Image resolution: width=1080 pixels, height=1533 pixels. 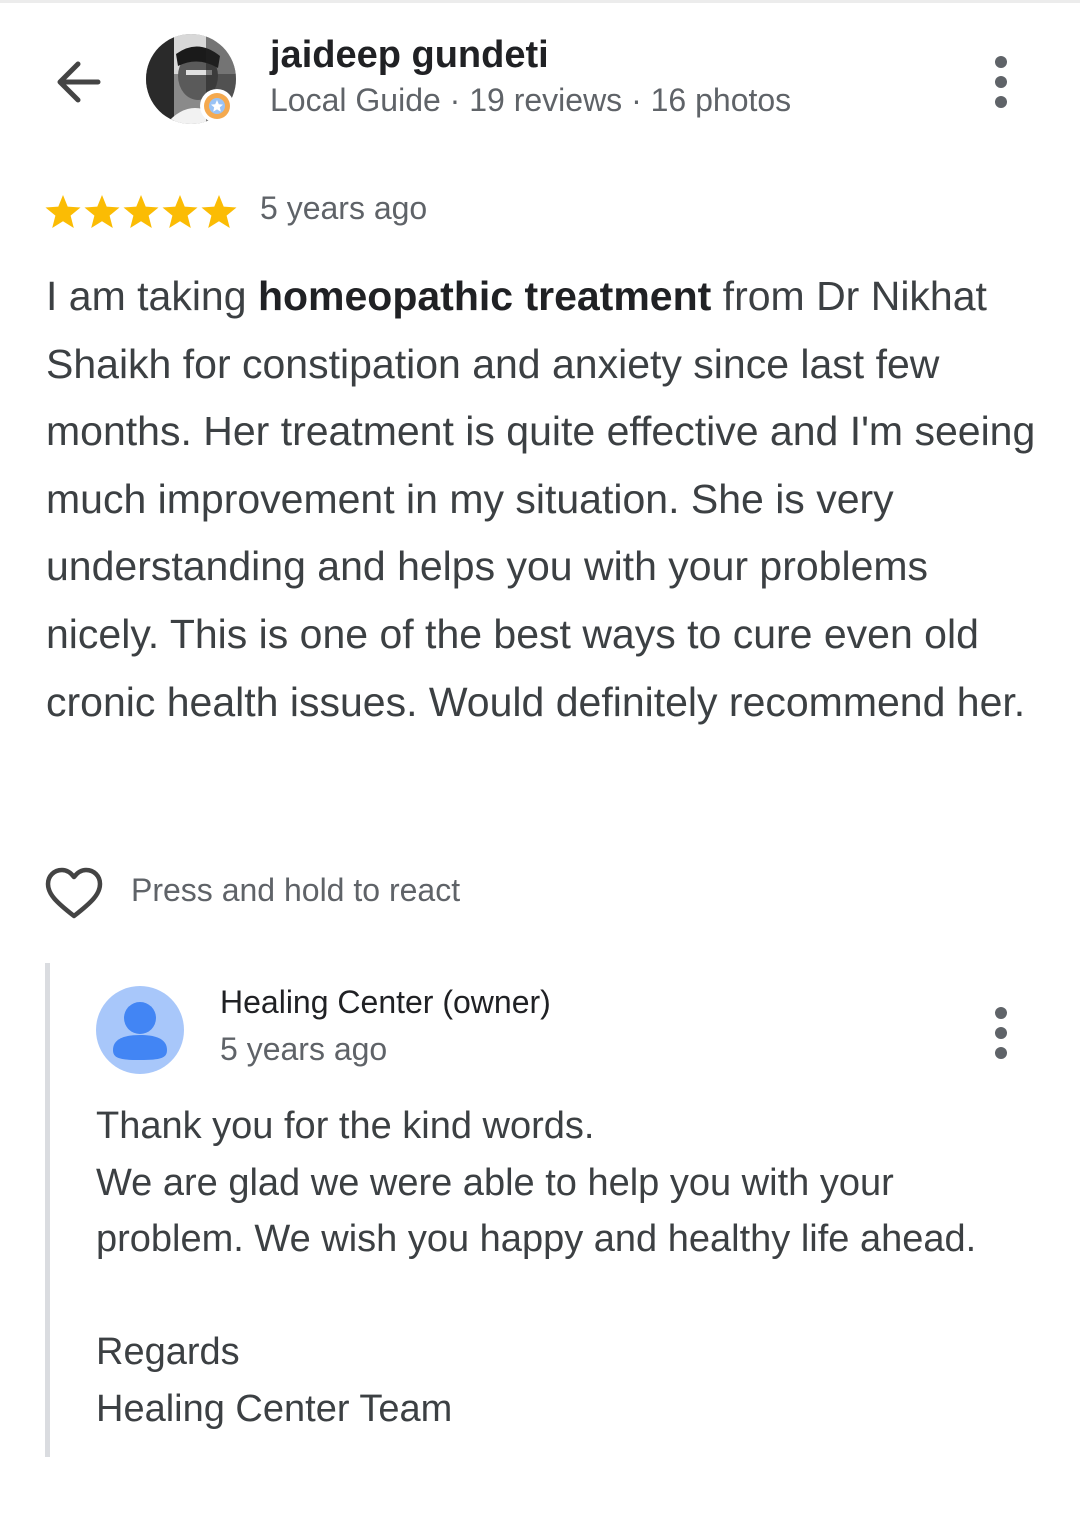 What do you see at coordinates (168, 1352) in the screenshot?
I see `reply-line: Regards` at bounding box center [168, 1352].